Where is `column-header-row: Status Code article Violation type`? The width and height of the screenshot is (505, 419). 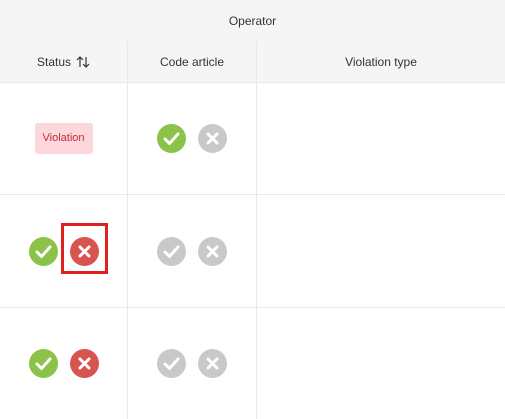
column-header-row: Status Code article Violation type is located at coordinates (252, 62).